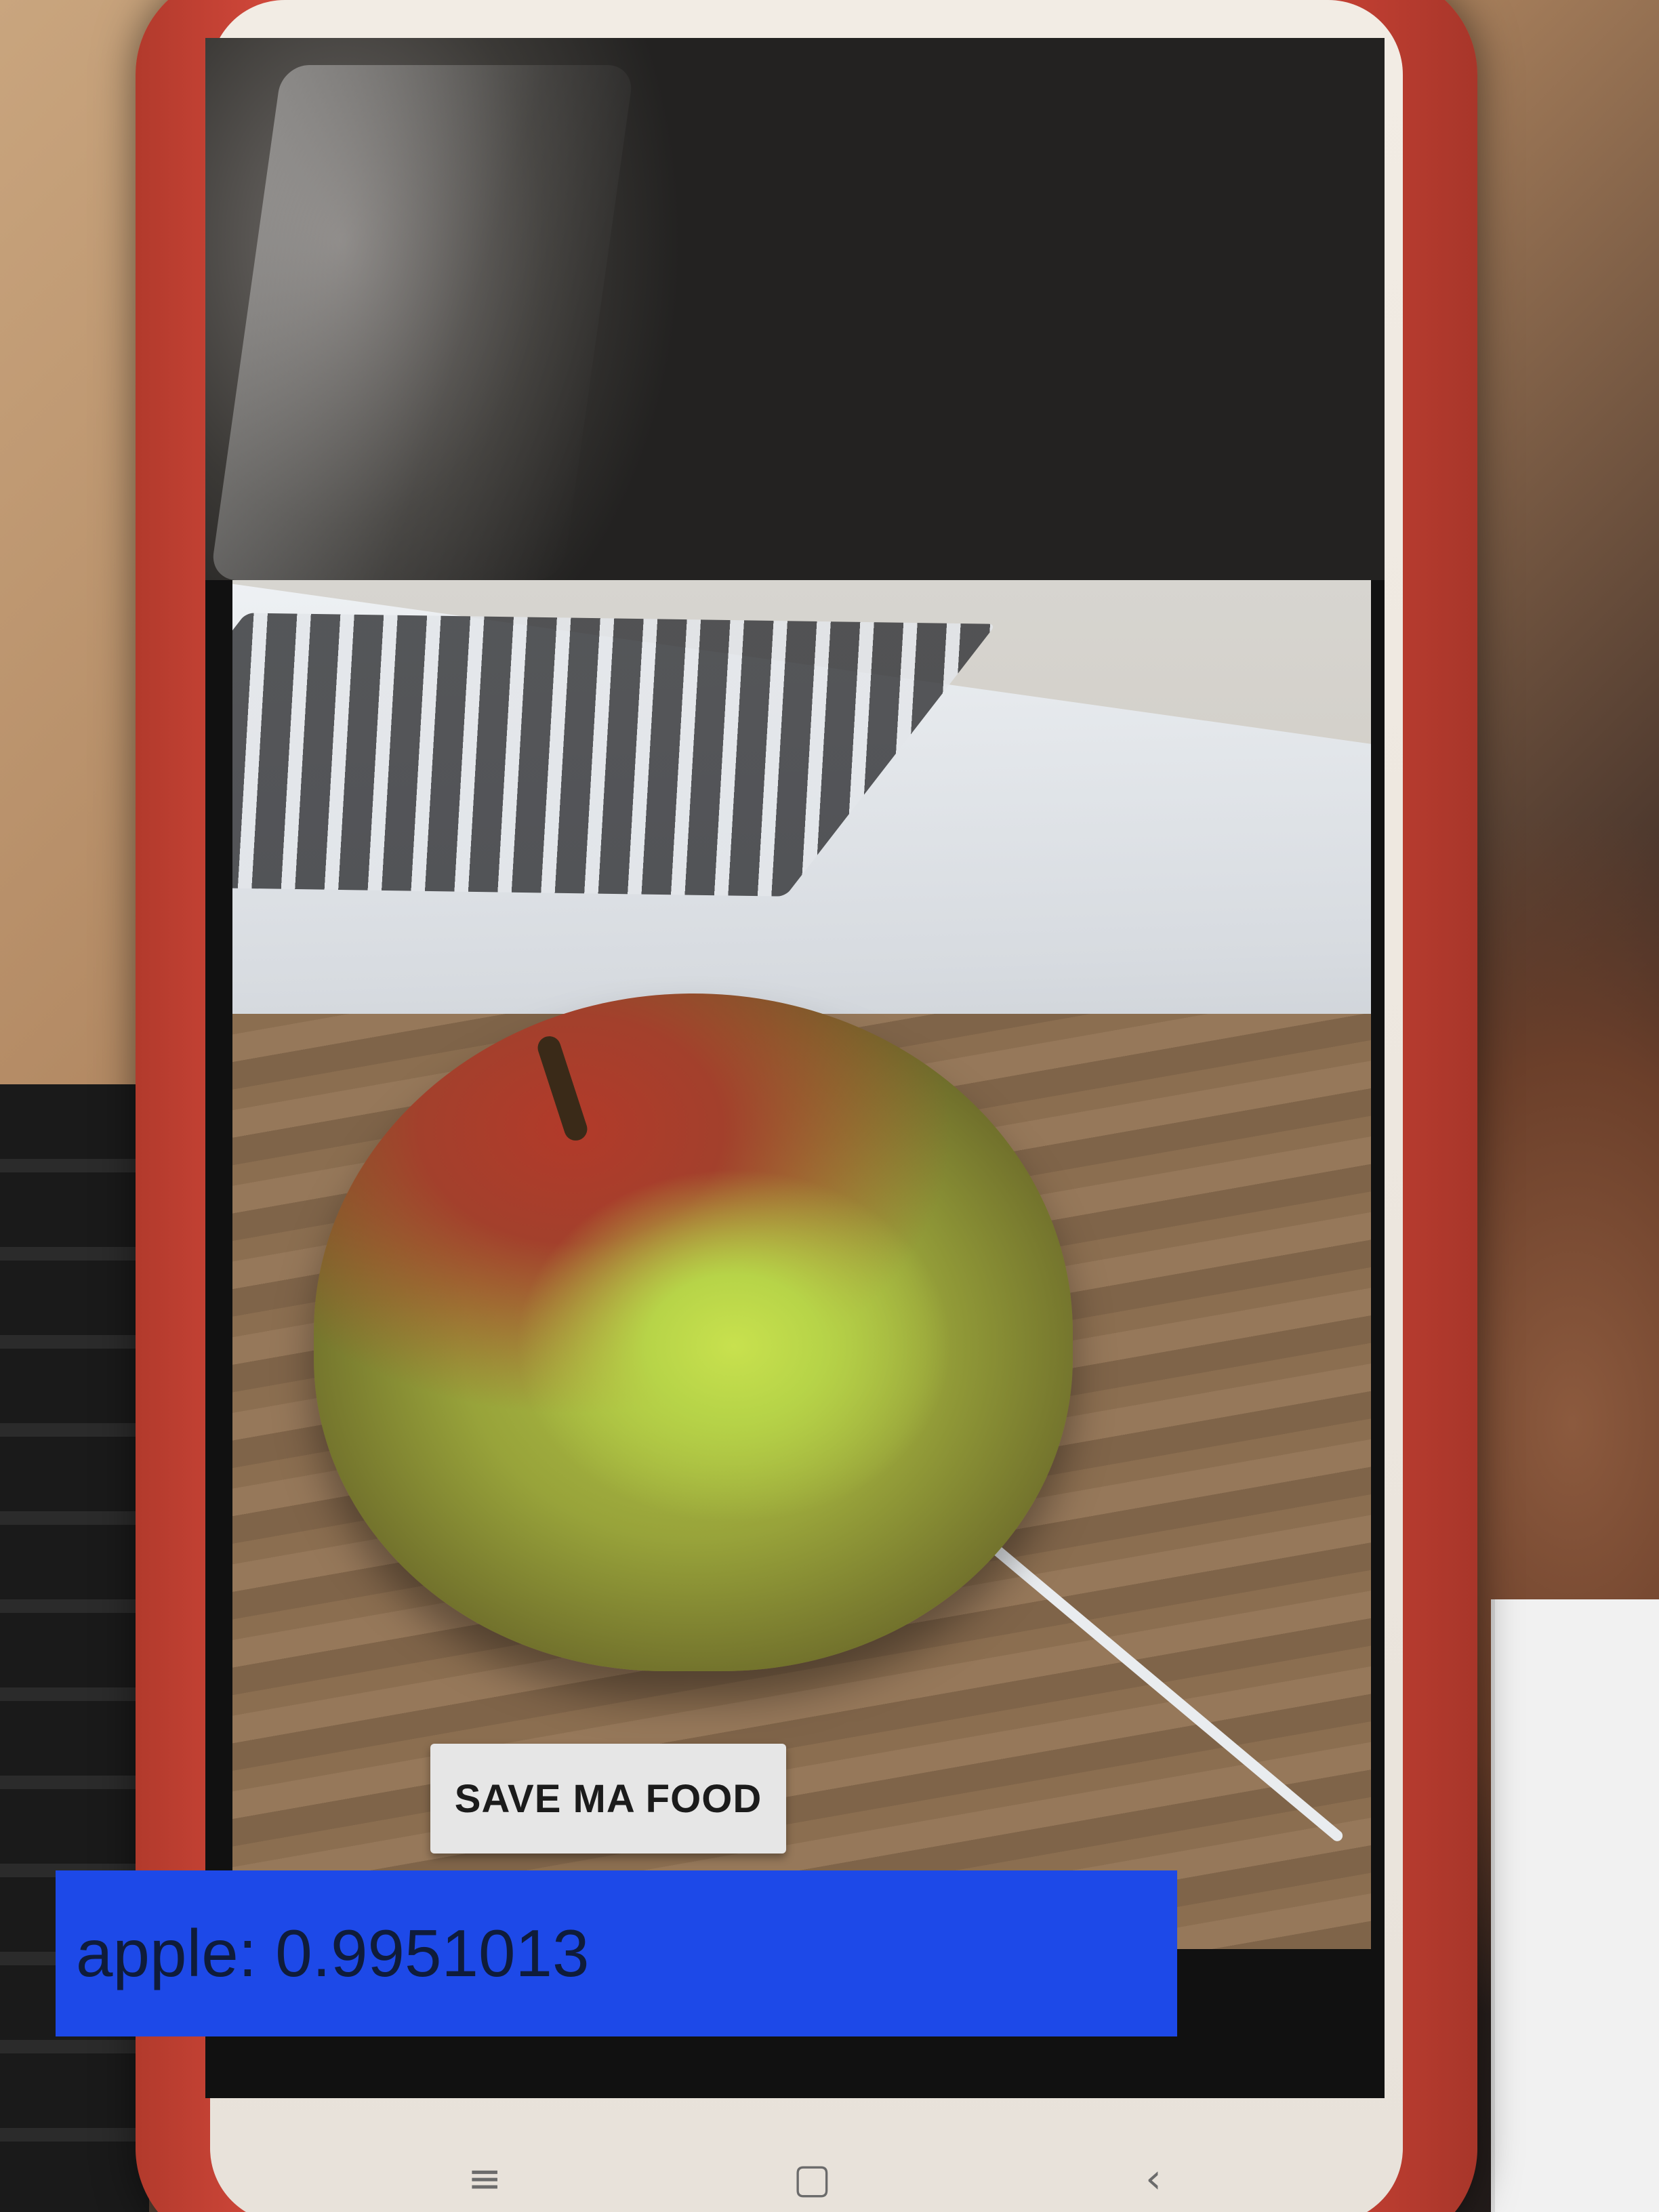 This screenshot has height=2212, width=1659. I want to click on result-bar: apple: 0.9951013, so click(616, 1953).